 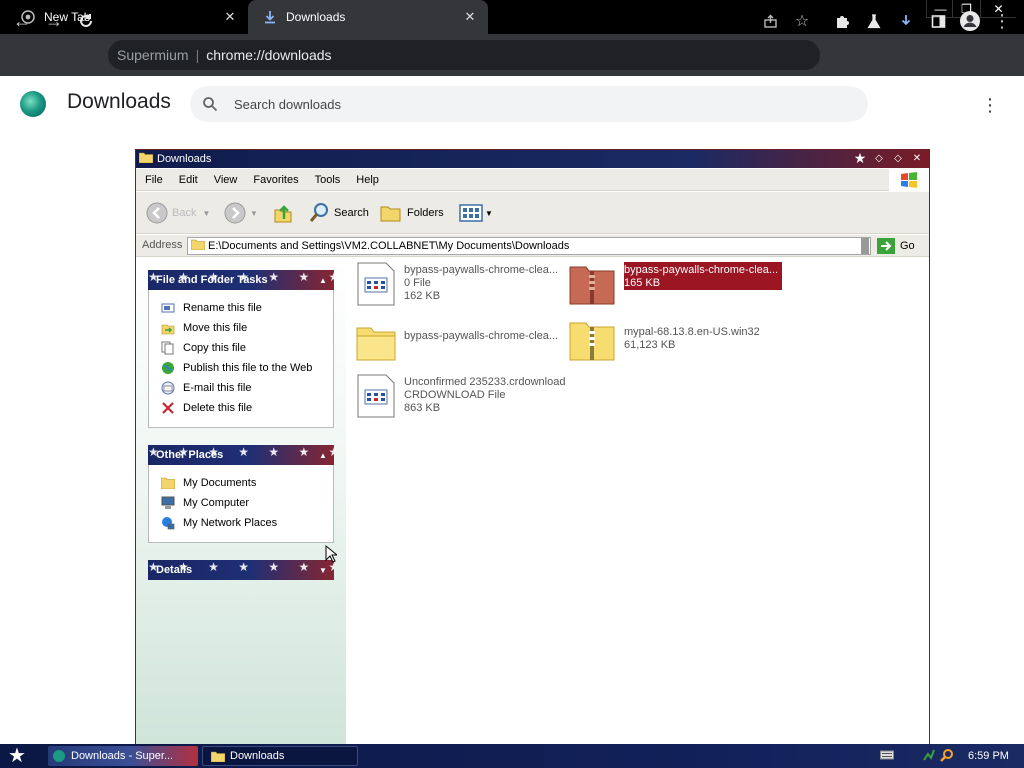 I want to click on other-places-header: ★ ★ ★ ★ ★ ★ ★ ★ Other Places ▲, so click(x=241, y=455).